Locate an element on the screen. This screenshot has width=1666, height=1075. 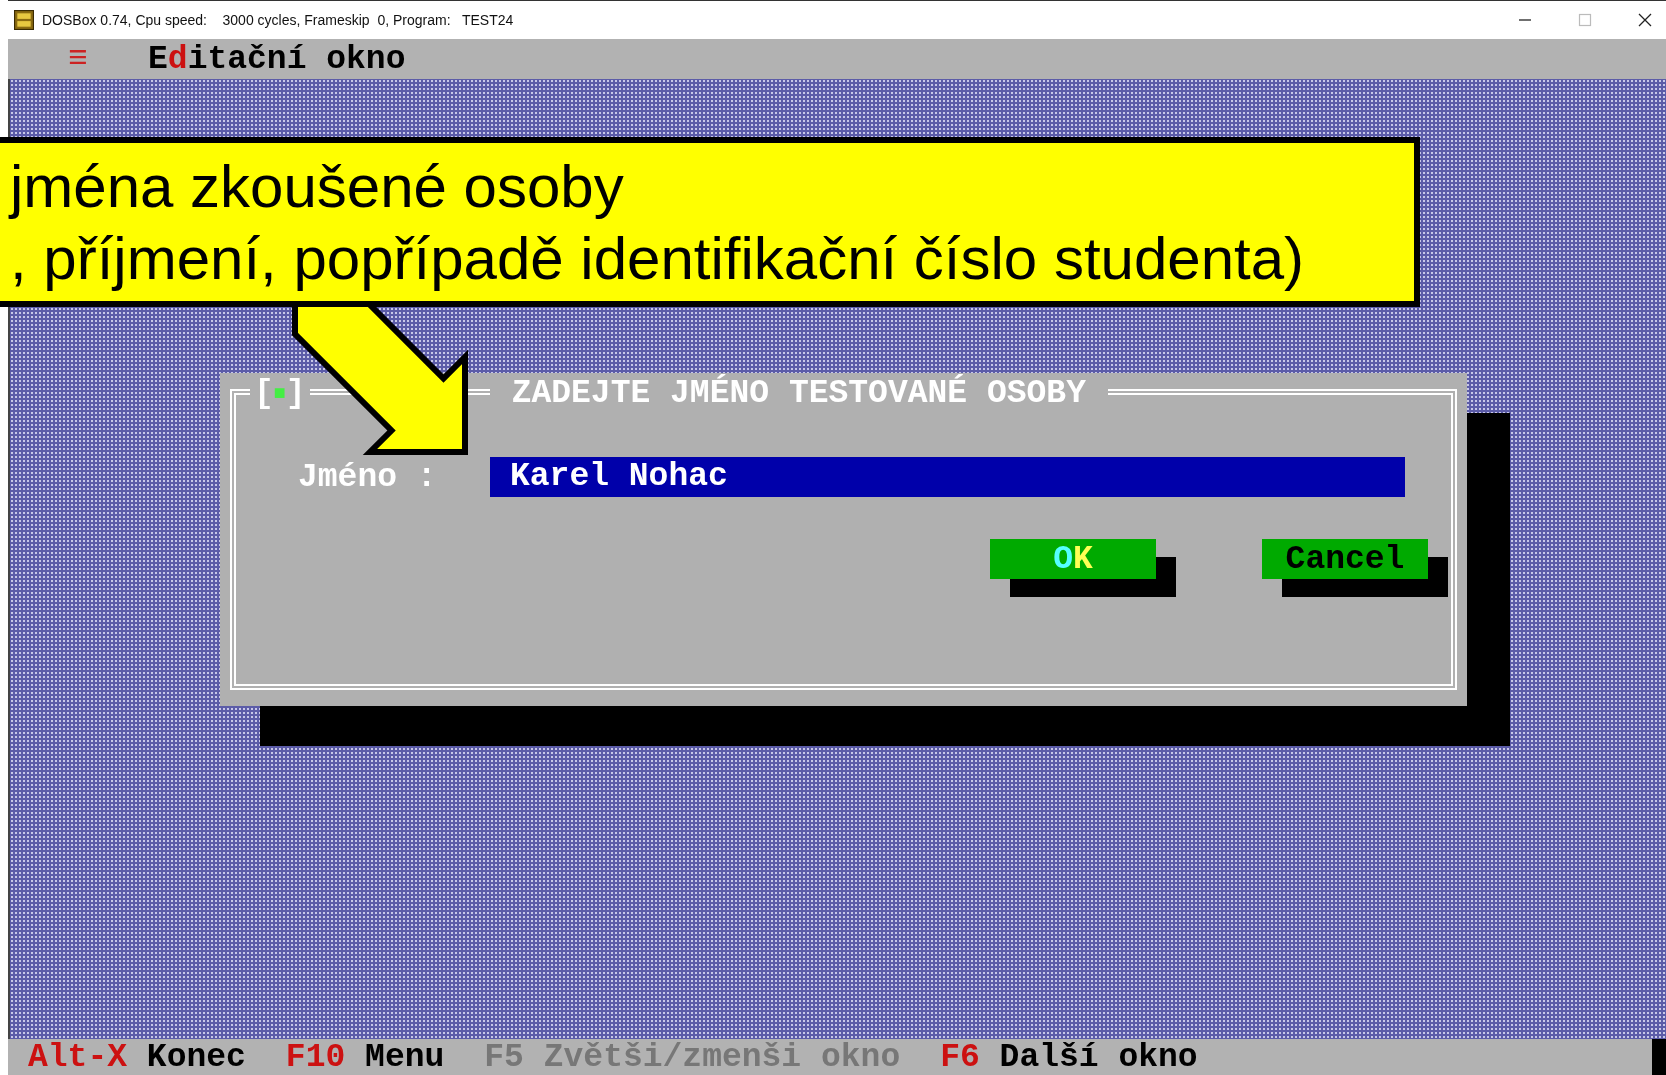
window-title: DOSBox 0.74, Cpu speed: 3000 cycles, Frameskip 0, Program: TEST24 is located at coordinates (278, 20).